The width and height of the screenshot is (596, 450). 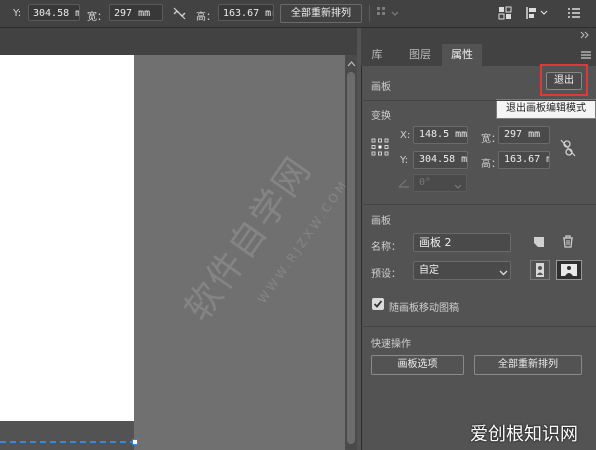 I want to click on grid-arrange-icon, so click(x=390, y=15).